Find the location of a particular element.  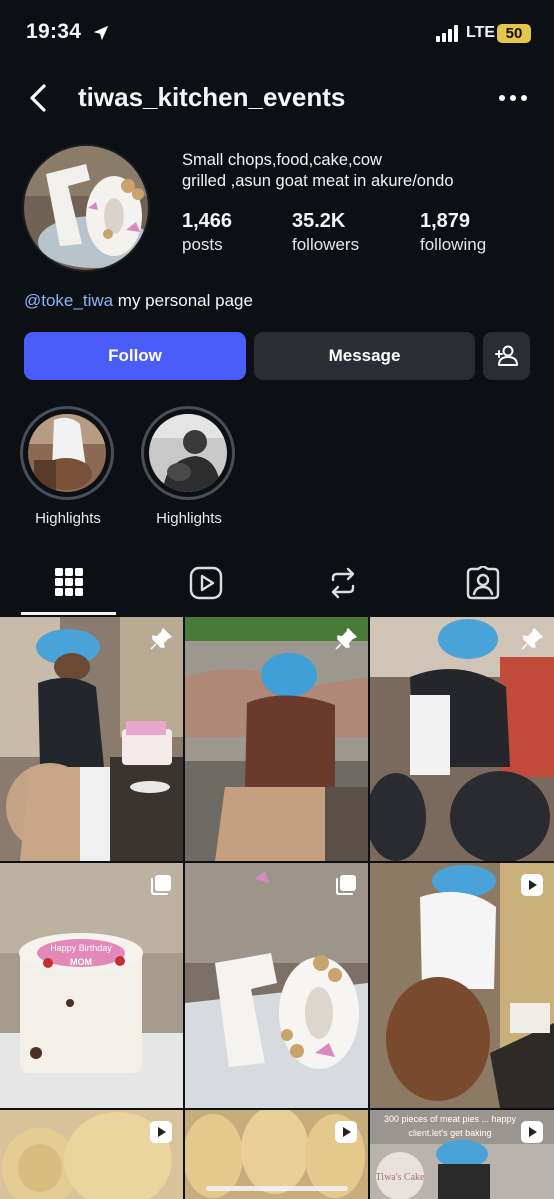

location-arrow-icon is located at coordinates (101, 33).